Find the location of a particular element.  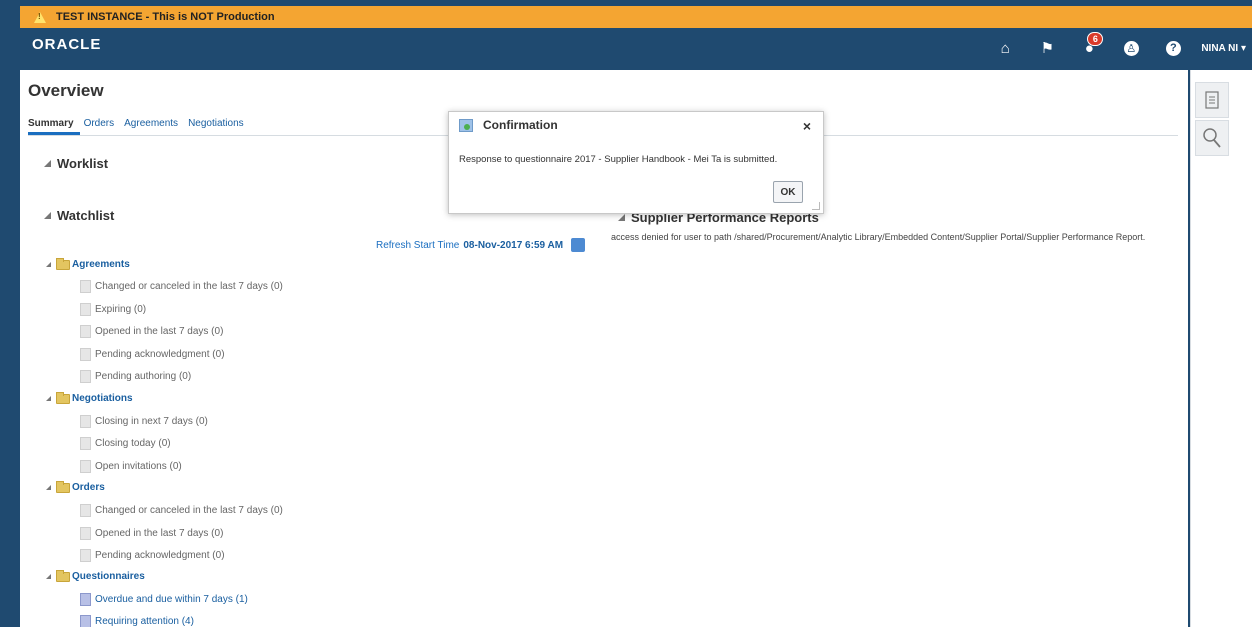

watchlist-title: Watchlist is located at coordinates (86, 215).